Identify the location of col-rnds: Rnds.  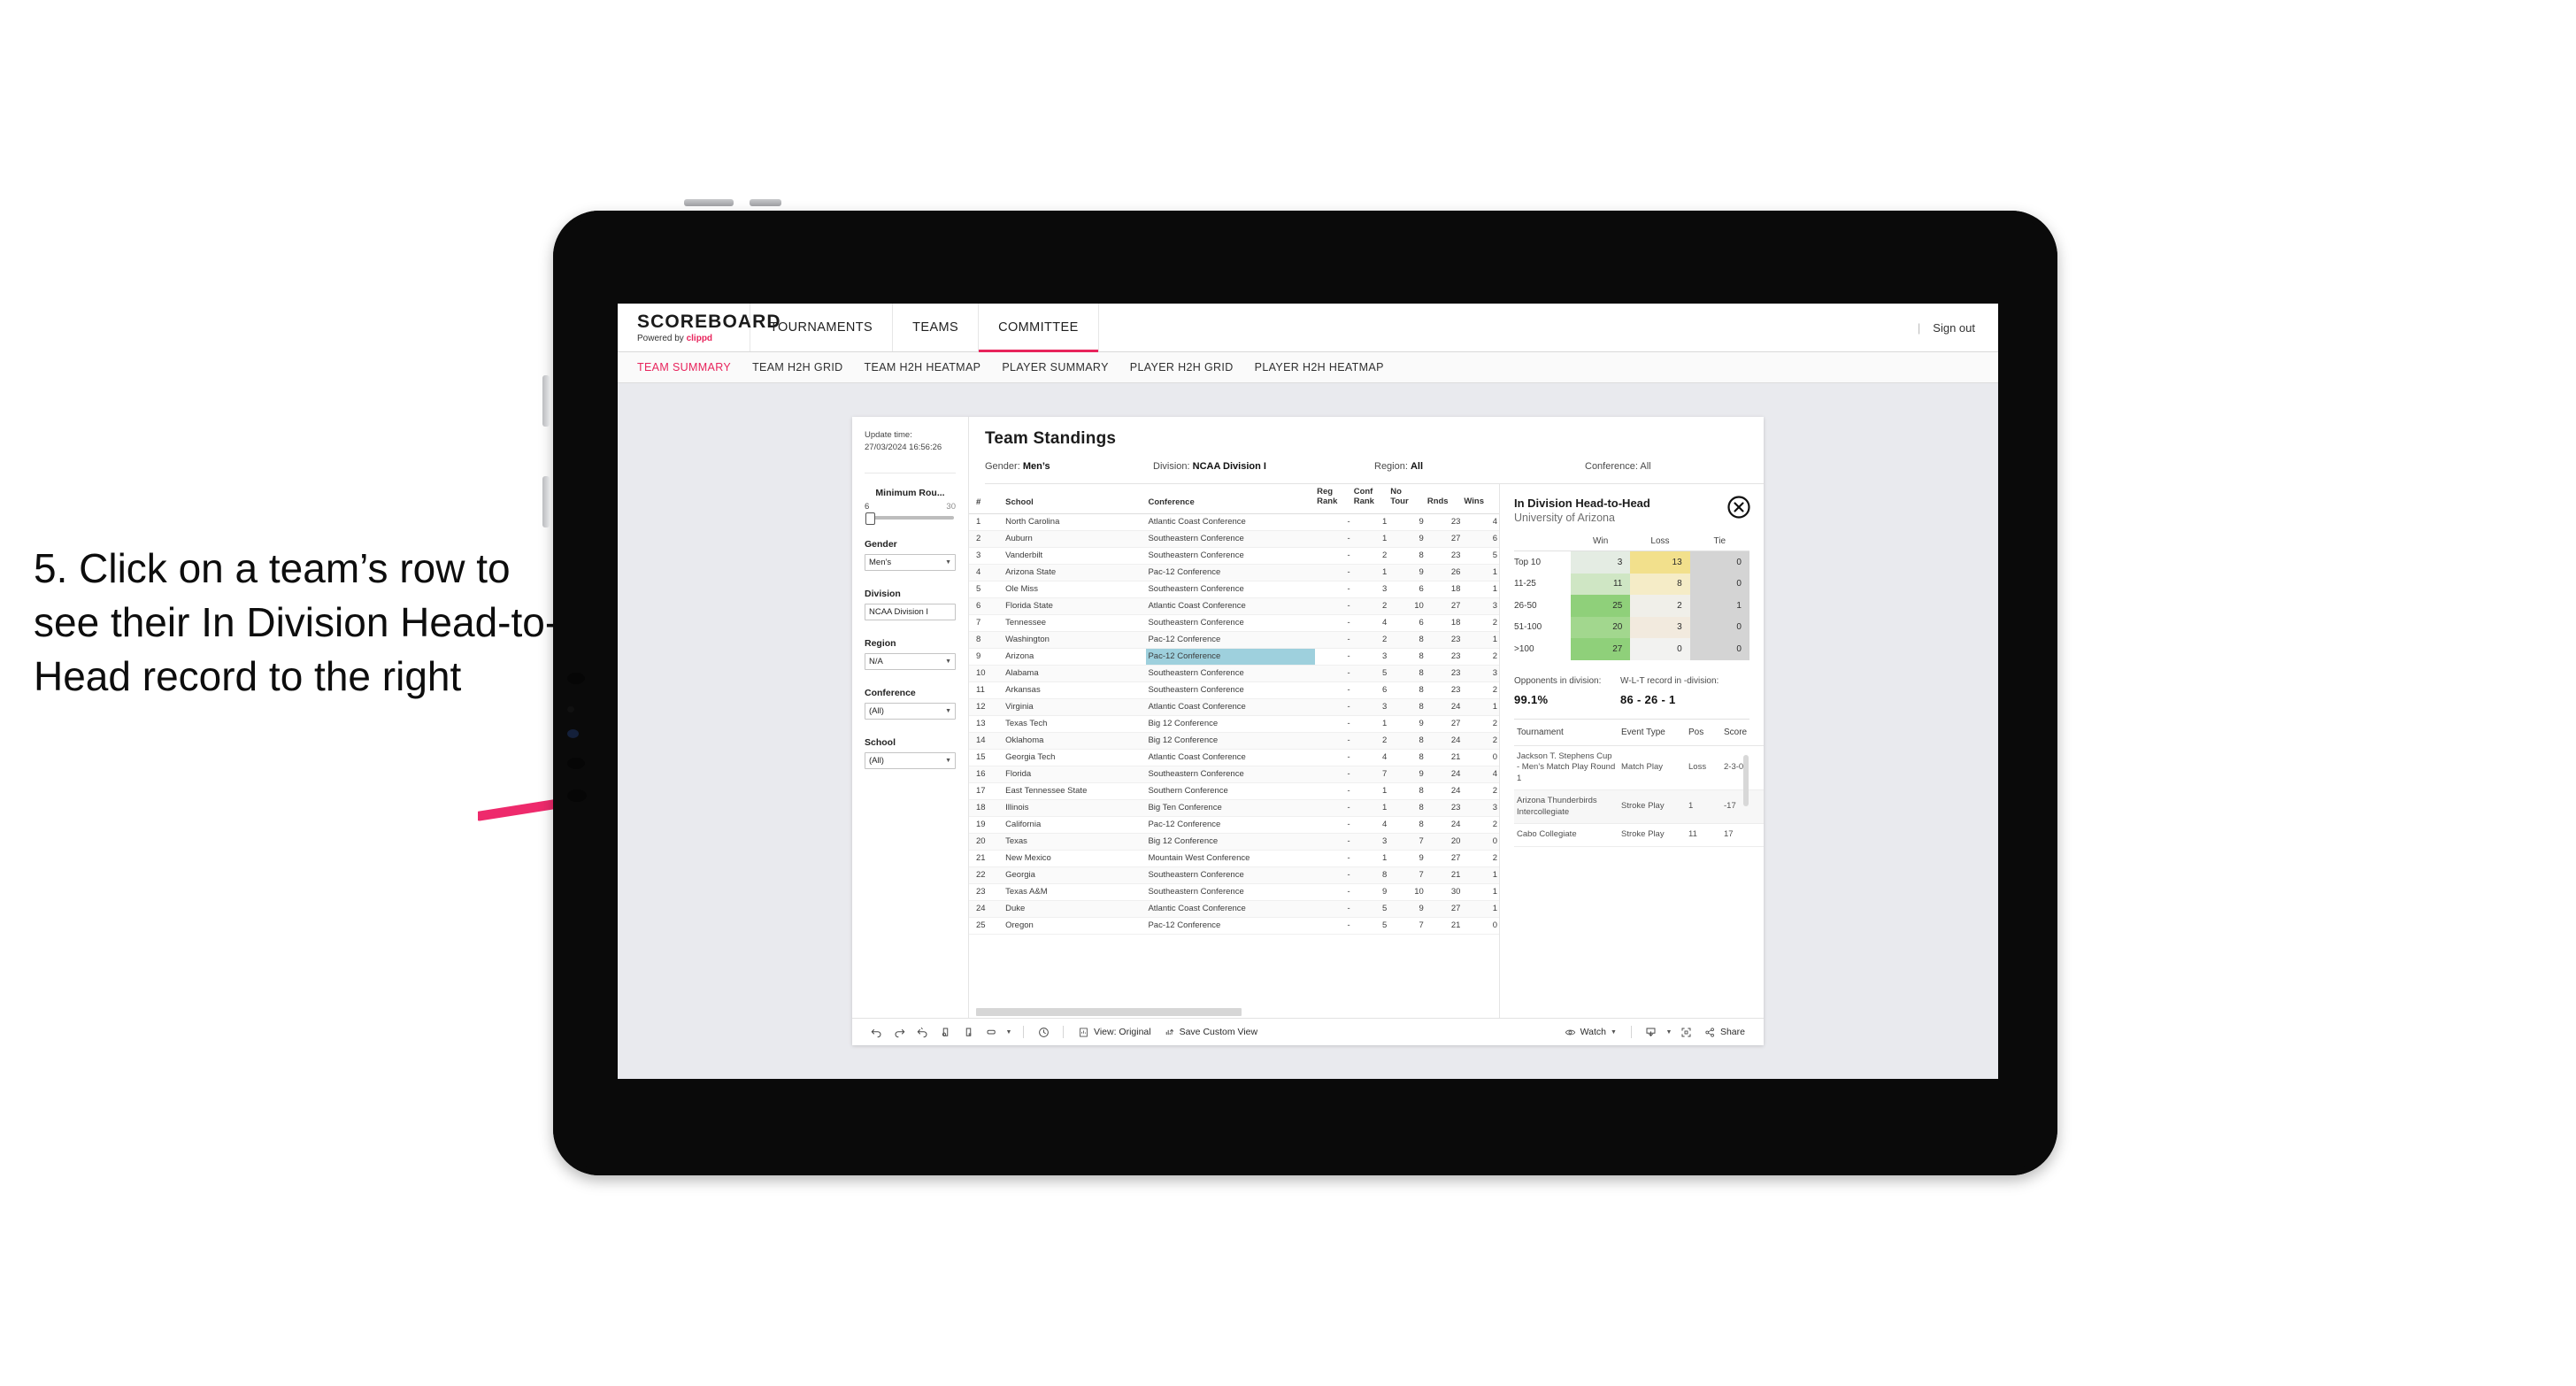
(1444, 499).